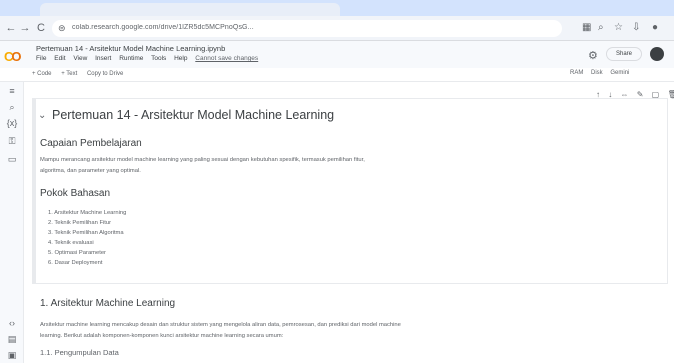 Image resolution: width=674 pixels, height=363 pixels. What do you see at coordinates (619, 73) in the screenshot?
I see `gemini-button: Gemini` at bounding box center [619, 73].